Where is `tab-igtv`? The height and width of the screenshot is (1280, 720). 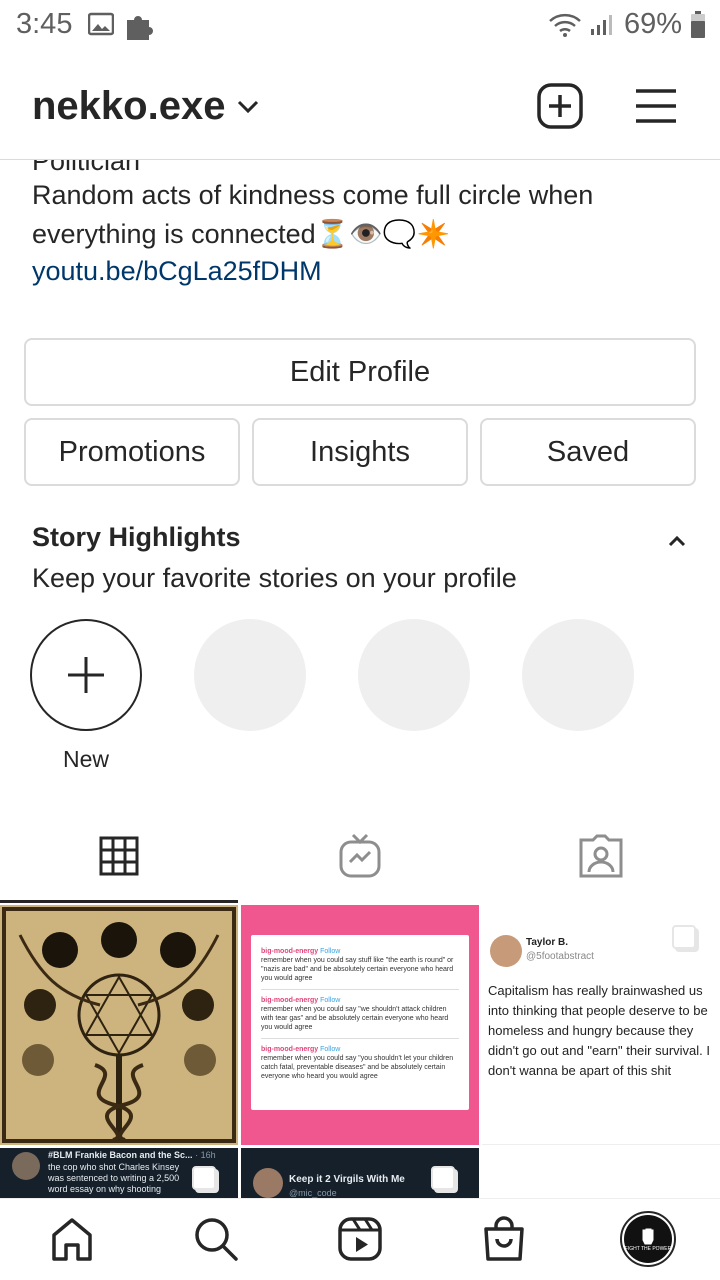 tab-igtv is located at coordinates (360, 856).